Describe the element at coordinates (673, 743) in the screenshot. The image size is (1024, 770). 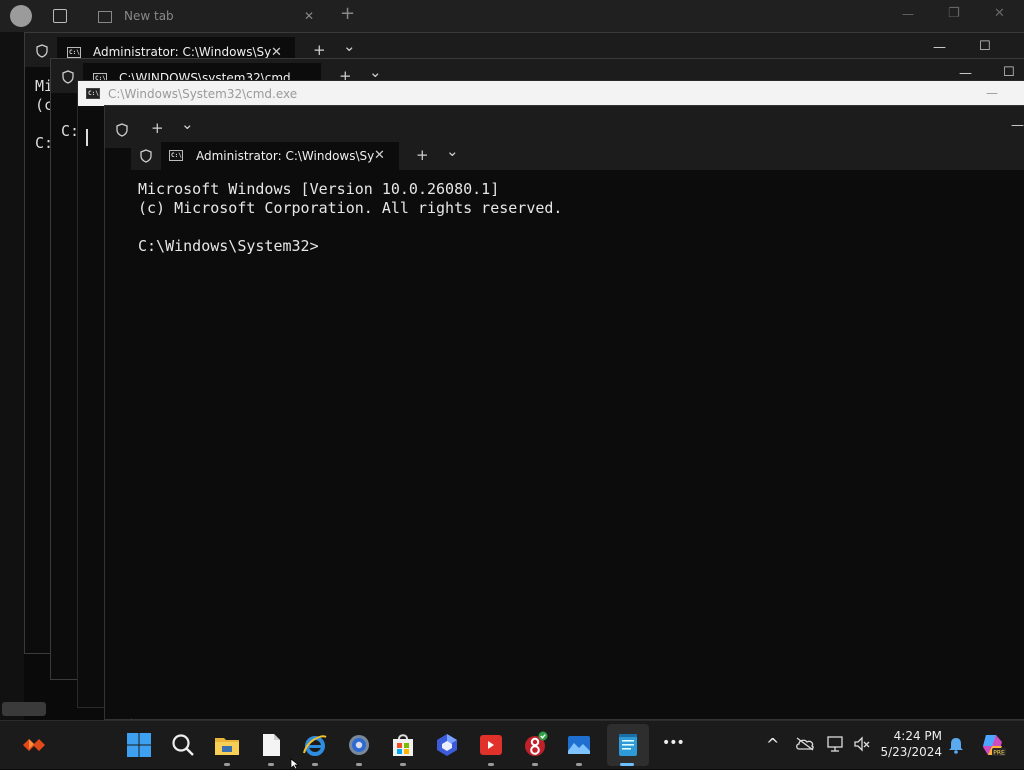
I see `more-icon: •••` at that location.